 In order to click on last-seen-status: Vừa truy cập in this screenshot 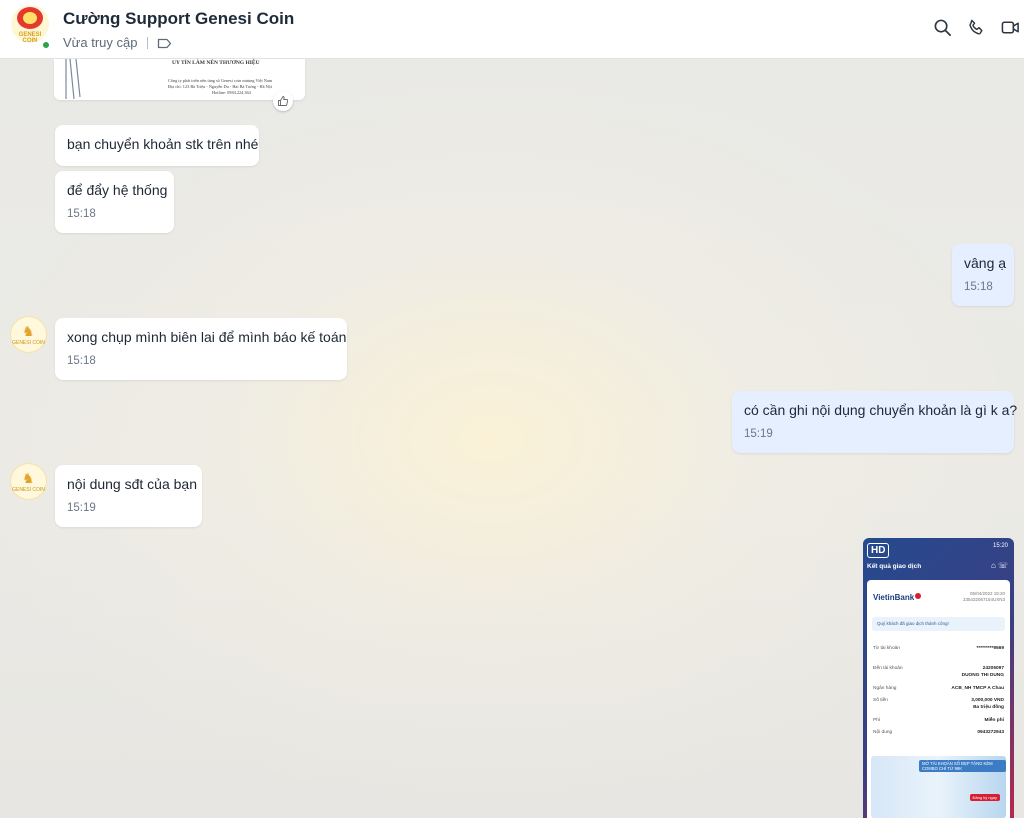, I will do `click(100, 42)`.